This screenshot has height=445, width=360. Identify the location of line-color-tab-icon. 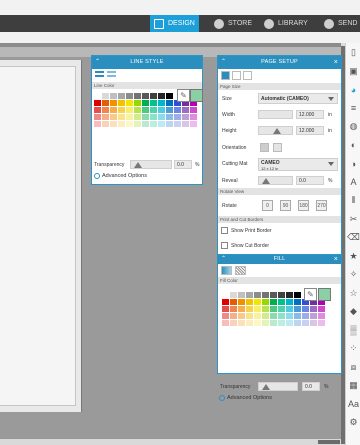
(99, 74).